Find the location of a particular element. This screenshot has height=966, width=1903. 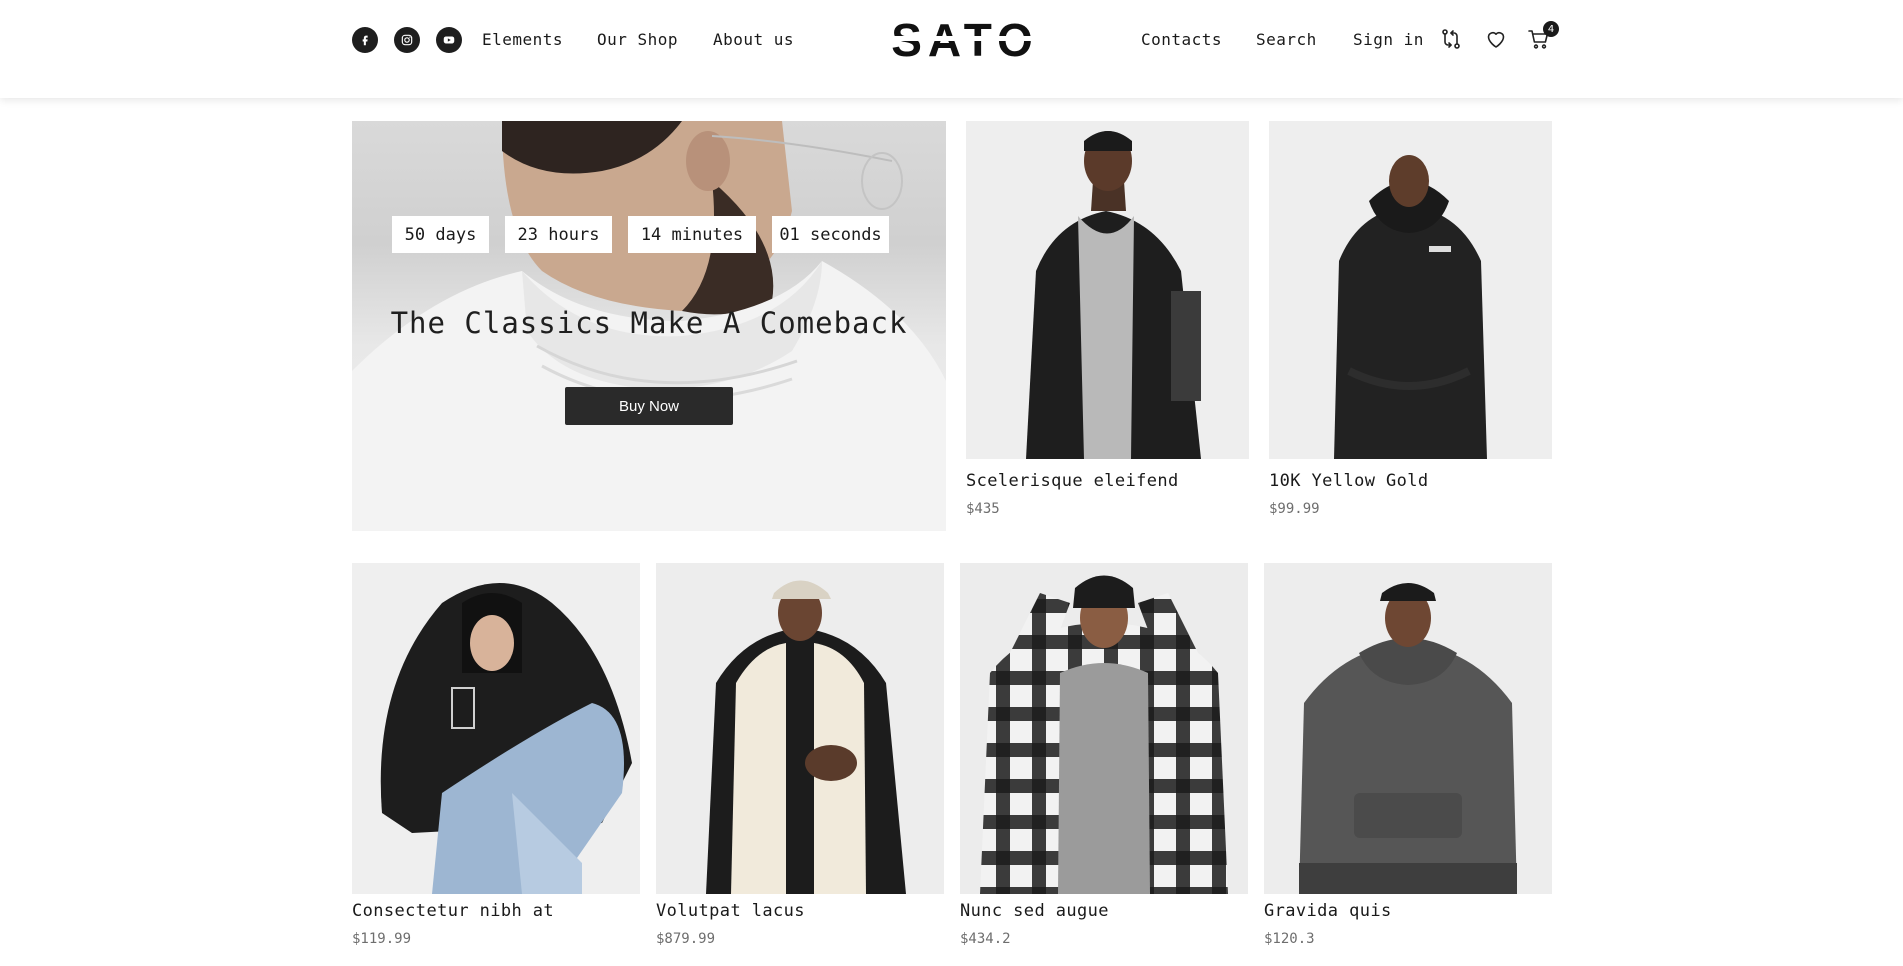

product-card: 10K Yellow Gold $99.99 is located at coordinates (1410, 321).